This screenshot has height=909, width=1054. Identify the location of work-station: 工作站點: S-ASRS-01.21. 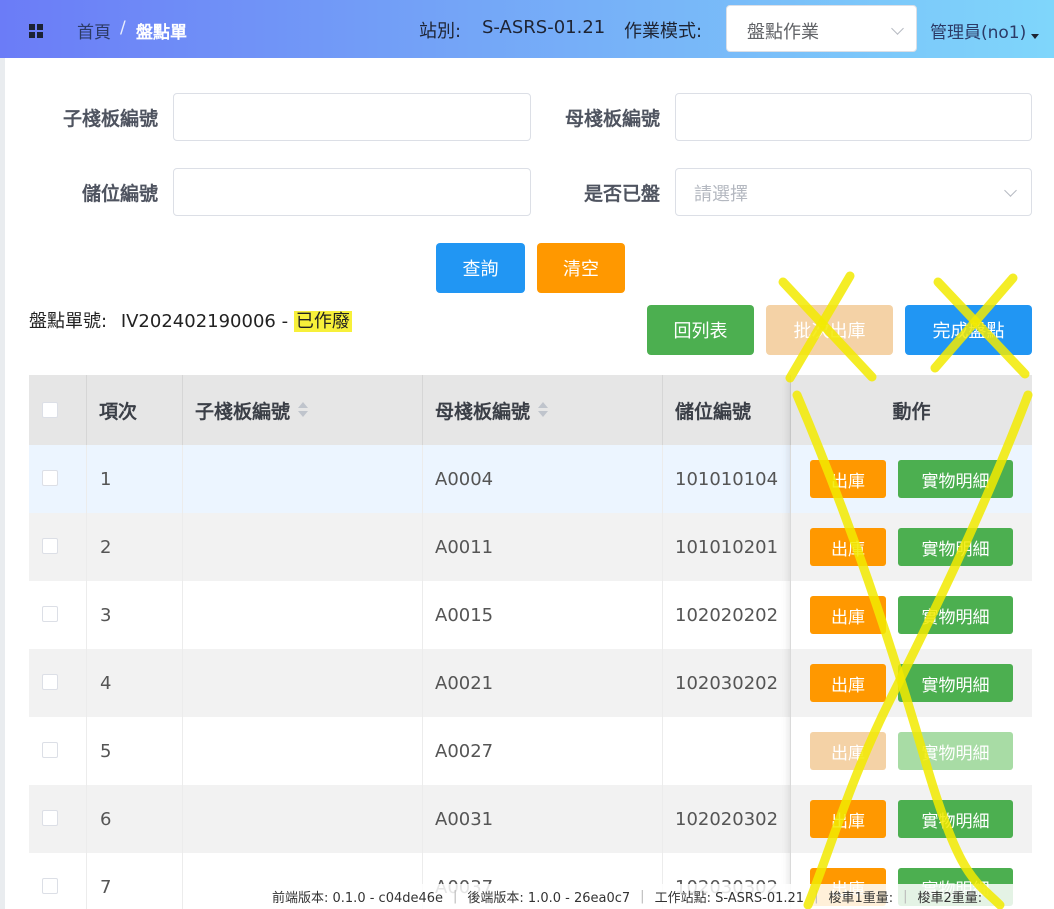
(729, 898).